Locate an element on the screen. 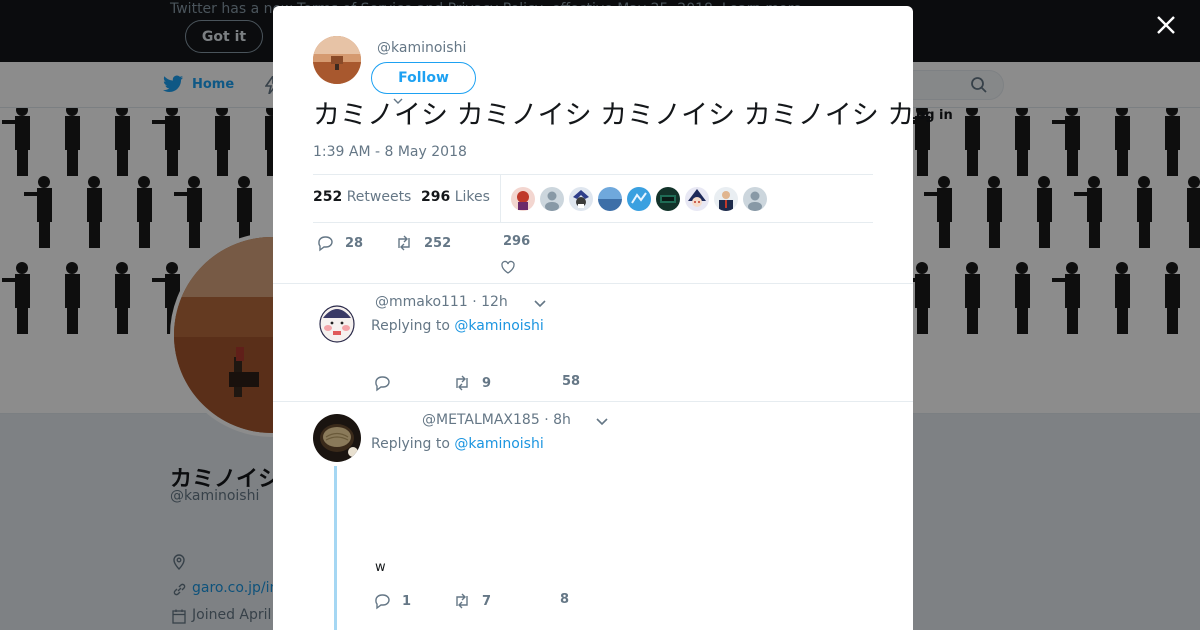 Image resolution: width=1200 pixels, height=630 pixels. reply-action: 28 is located at coordinates (339, 243).